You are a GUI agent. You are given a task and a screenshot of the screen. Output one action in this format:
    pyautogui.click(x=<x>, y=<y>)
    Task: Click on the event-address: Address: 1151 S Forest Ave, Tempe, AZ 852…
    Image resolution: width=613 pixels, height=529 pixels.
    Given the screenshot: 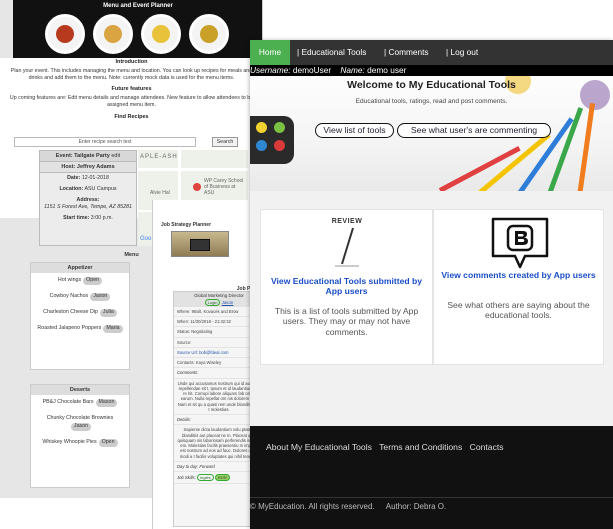 What is the action you would take?
    pyautogui.click(x=88, y=204)
    